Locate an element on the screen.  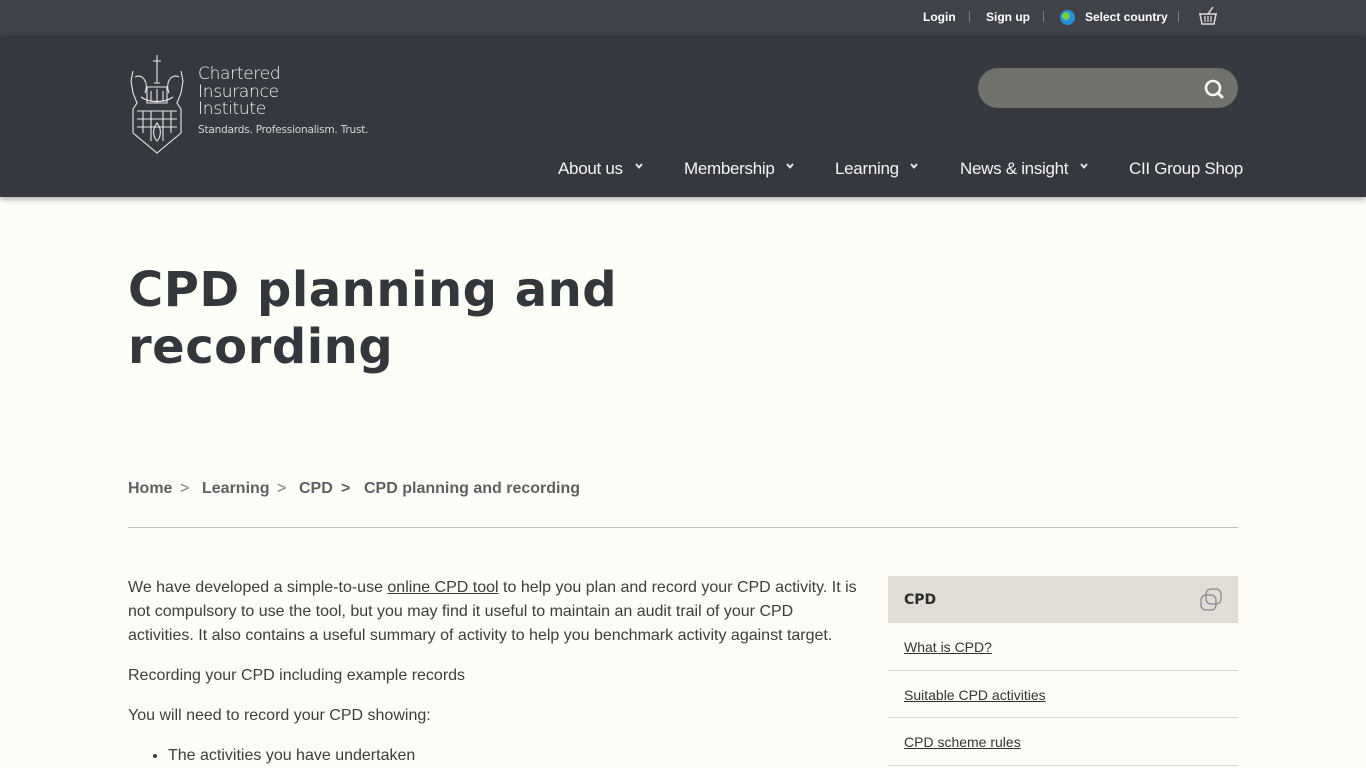
search-icon is located at coordinates (1214, 89).